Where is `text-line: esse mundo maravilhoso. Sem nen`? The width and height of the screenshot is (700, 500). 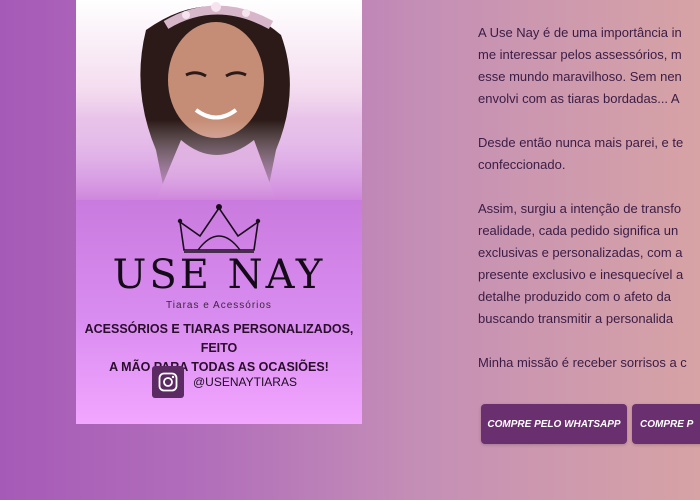 text-line: esse mundo maravilhoso. Sem nen is located at coordinates (580, 76).